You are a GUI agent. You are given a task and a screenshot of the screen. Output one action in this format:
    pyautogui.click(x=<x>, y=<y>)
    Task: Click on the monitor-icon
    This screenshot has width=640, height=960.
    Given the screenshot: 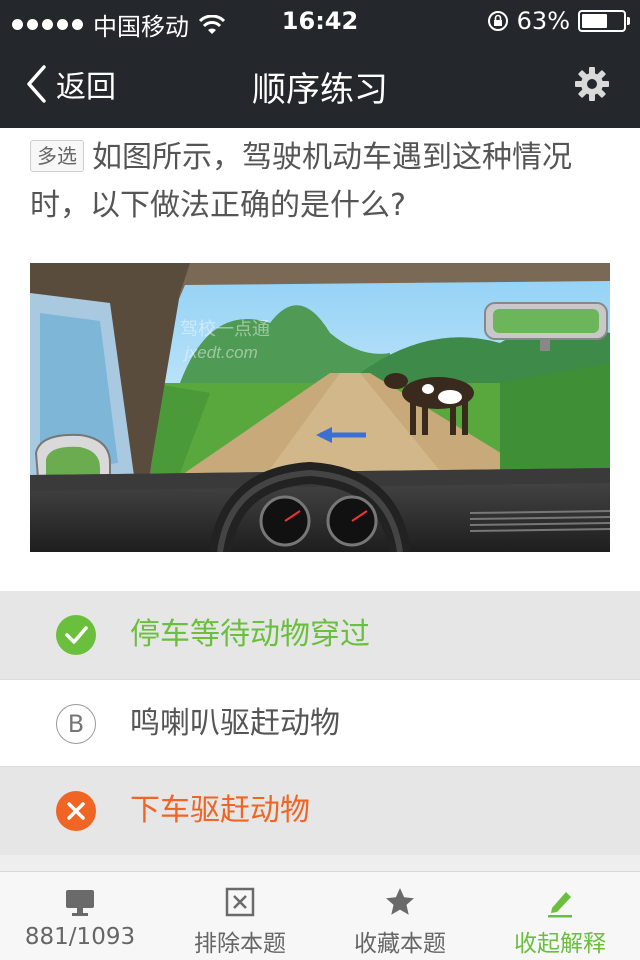 What is the action you would take?
    pyautogui.click(x=80, y=903)
    